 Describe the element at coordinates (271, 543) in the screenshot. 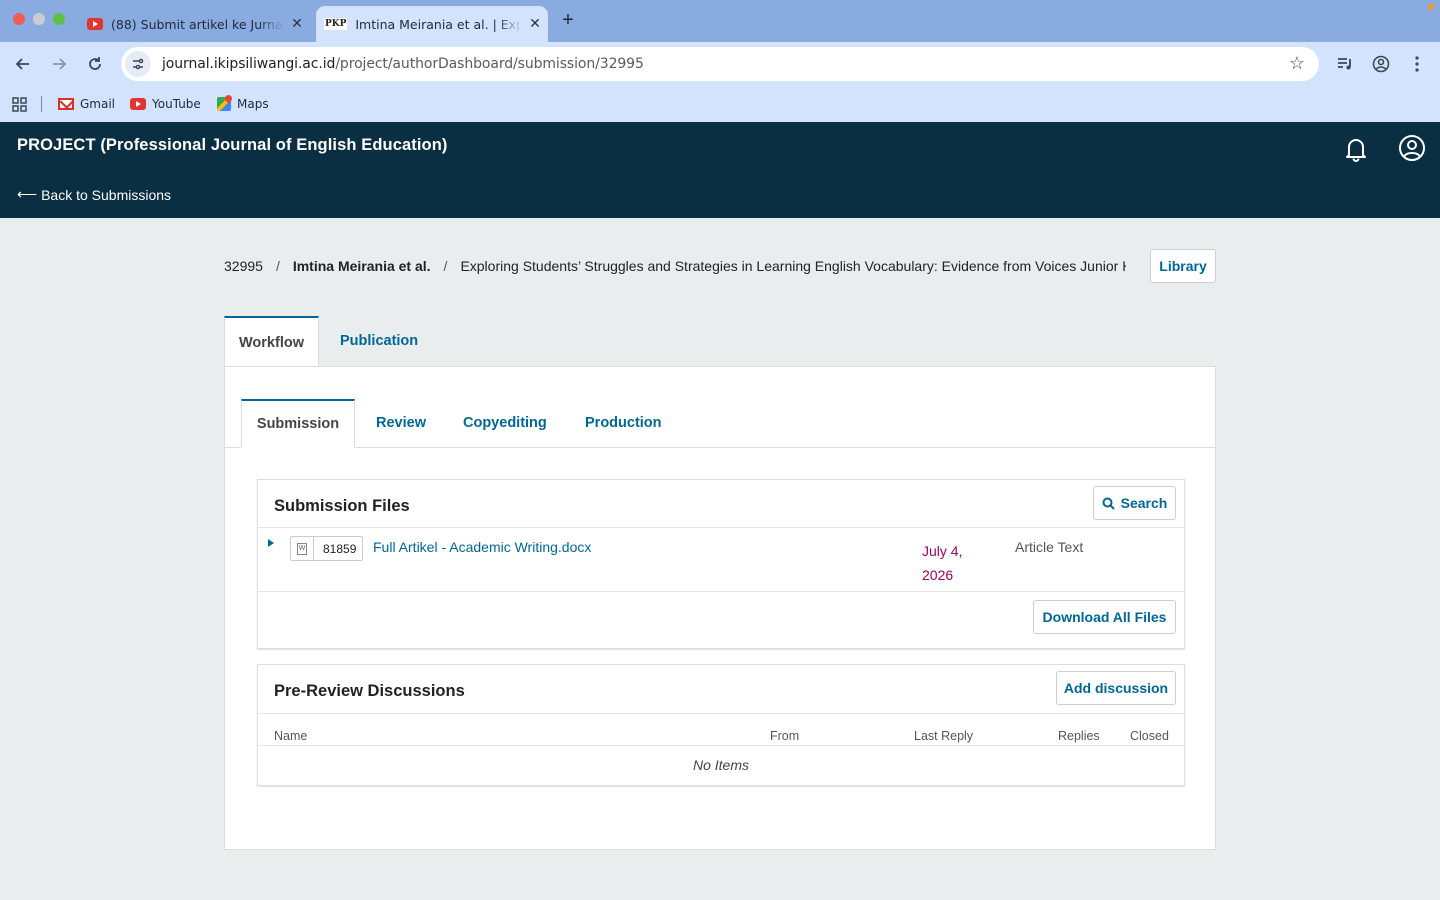

I see `expand-caret-icon` at that location.